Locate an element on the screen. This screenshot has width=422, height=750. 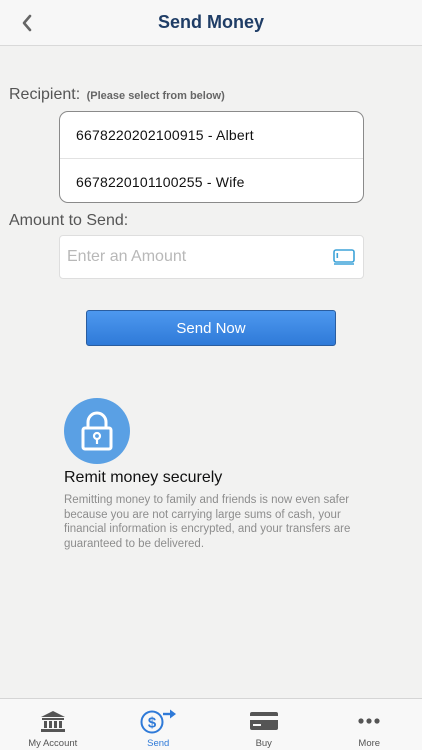
tab-bar: My Account $ Send Buy More is located at coordinates (211, 724).